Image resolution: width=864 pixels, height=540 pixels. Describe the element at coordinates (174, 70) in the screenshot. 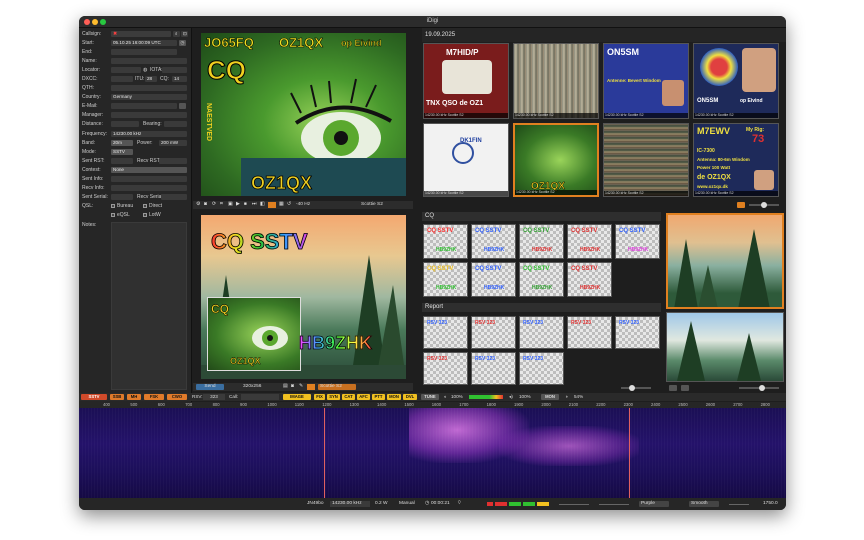

I see `iota-field` at that location.